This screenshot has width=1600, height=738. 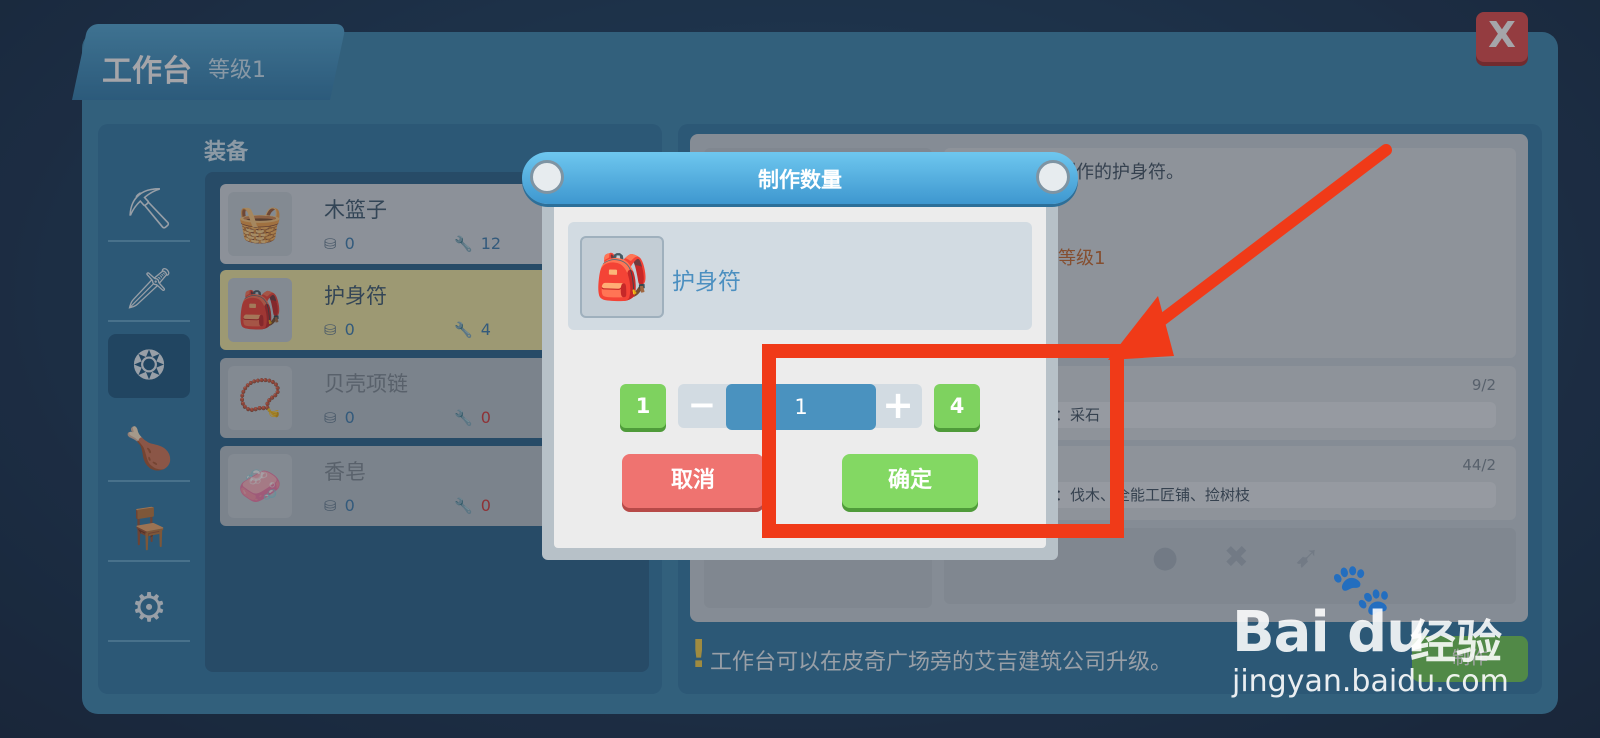 What do you see at coordinates (1329, 632) in the screenshot?
I see `watermark-brand: Bai du` at bounding box center [1329, 632].